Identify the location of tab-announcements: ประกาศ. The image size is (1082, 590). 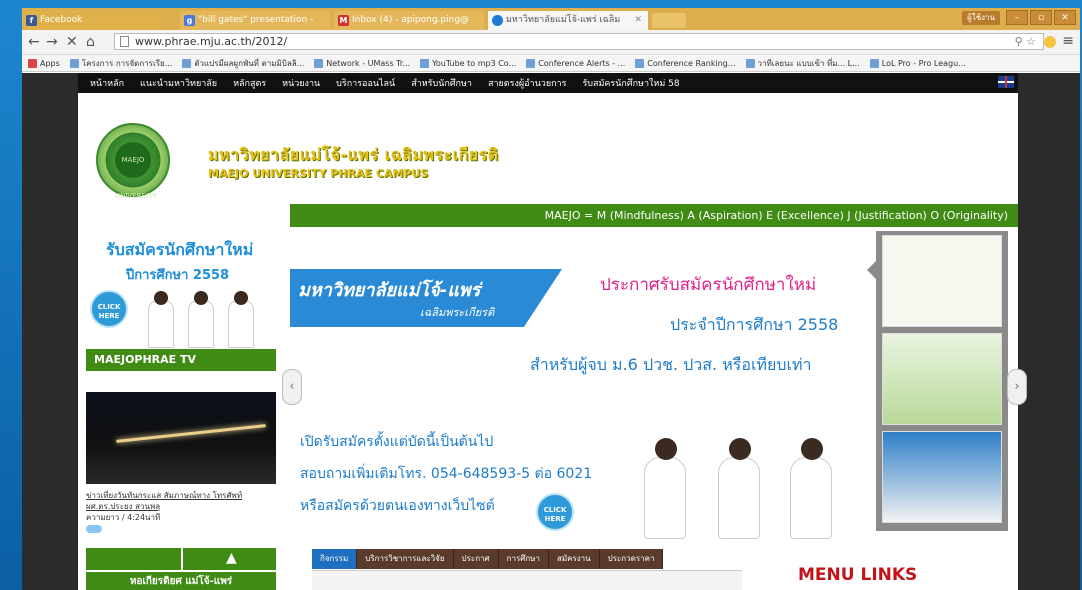
(476, 559).